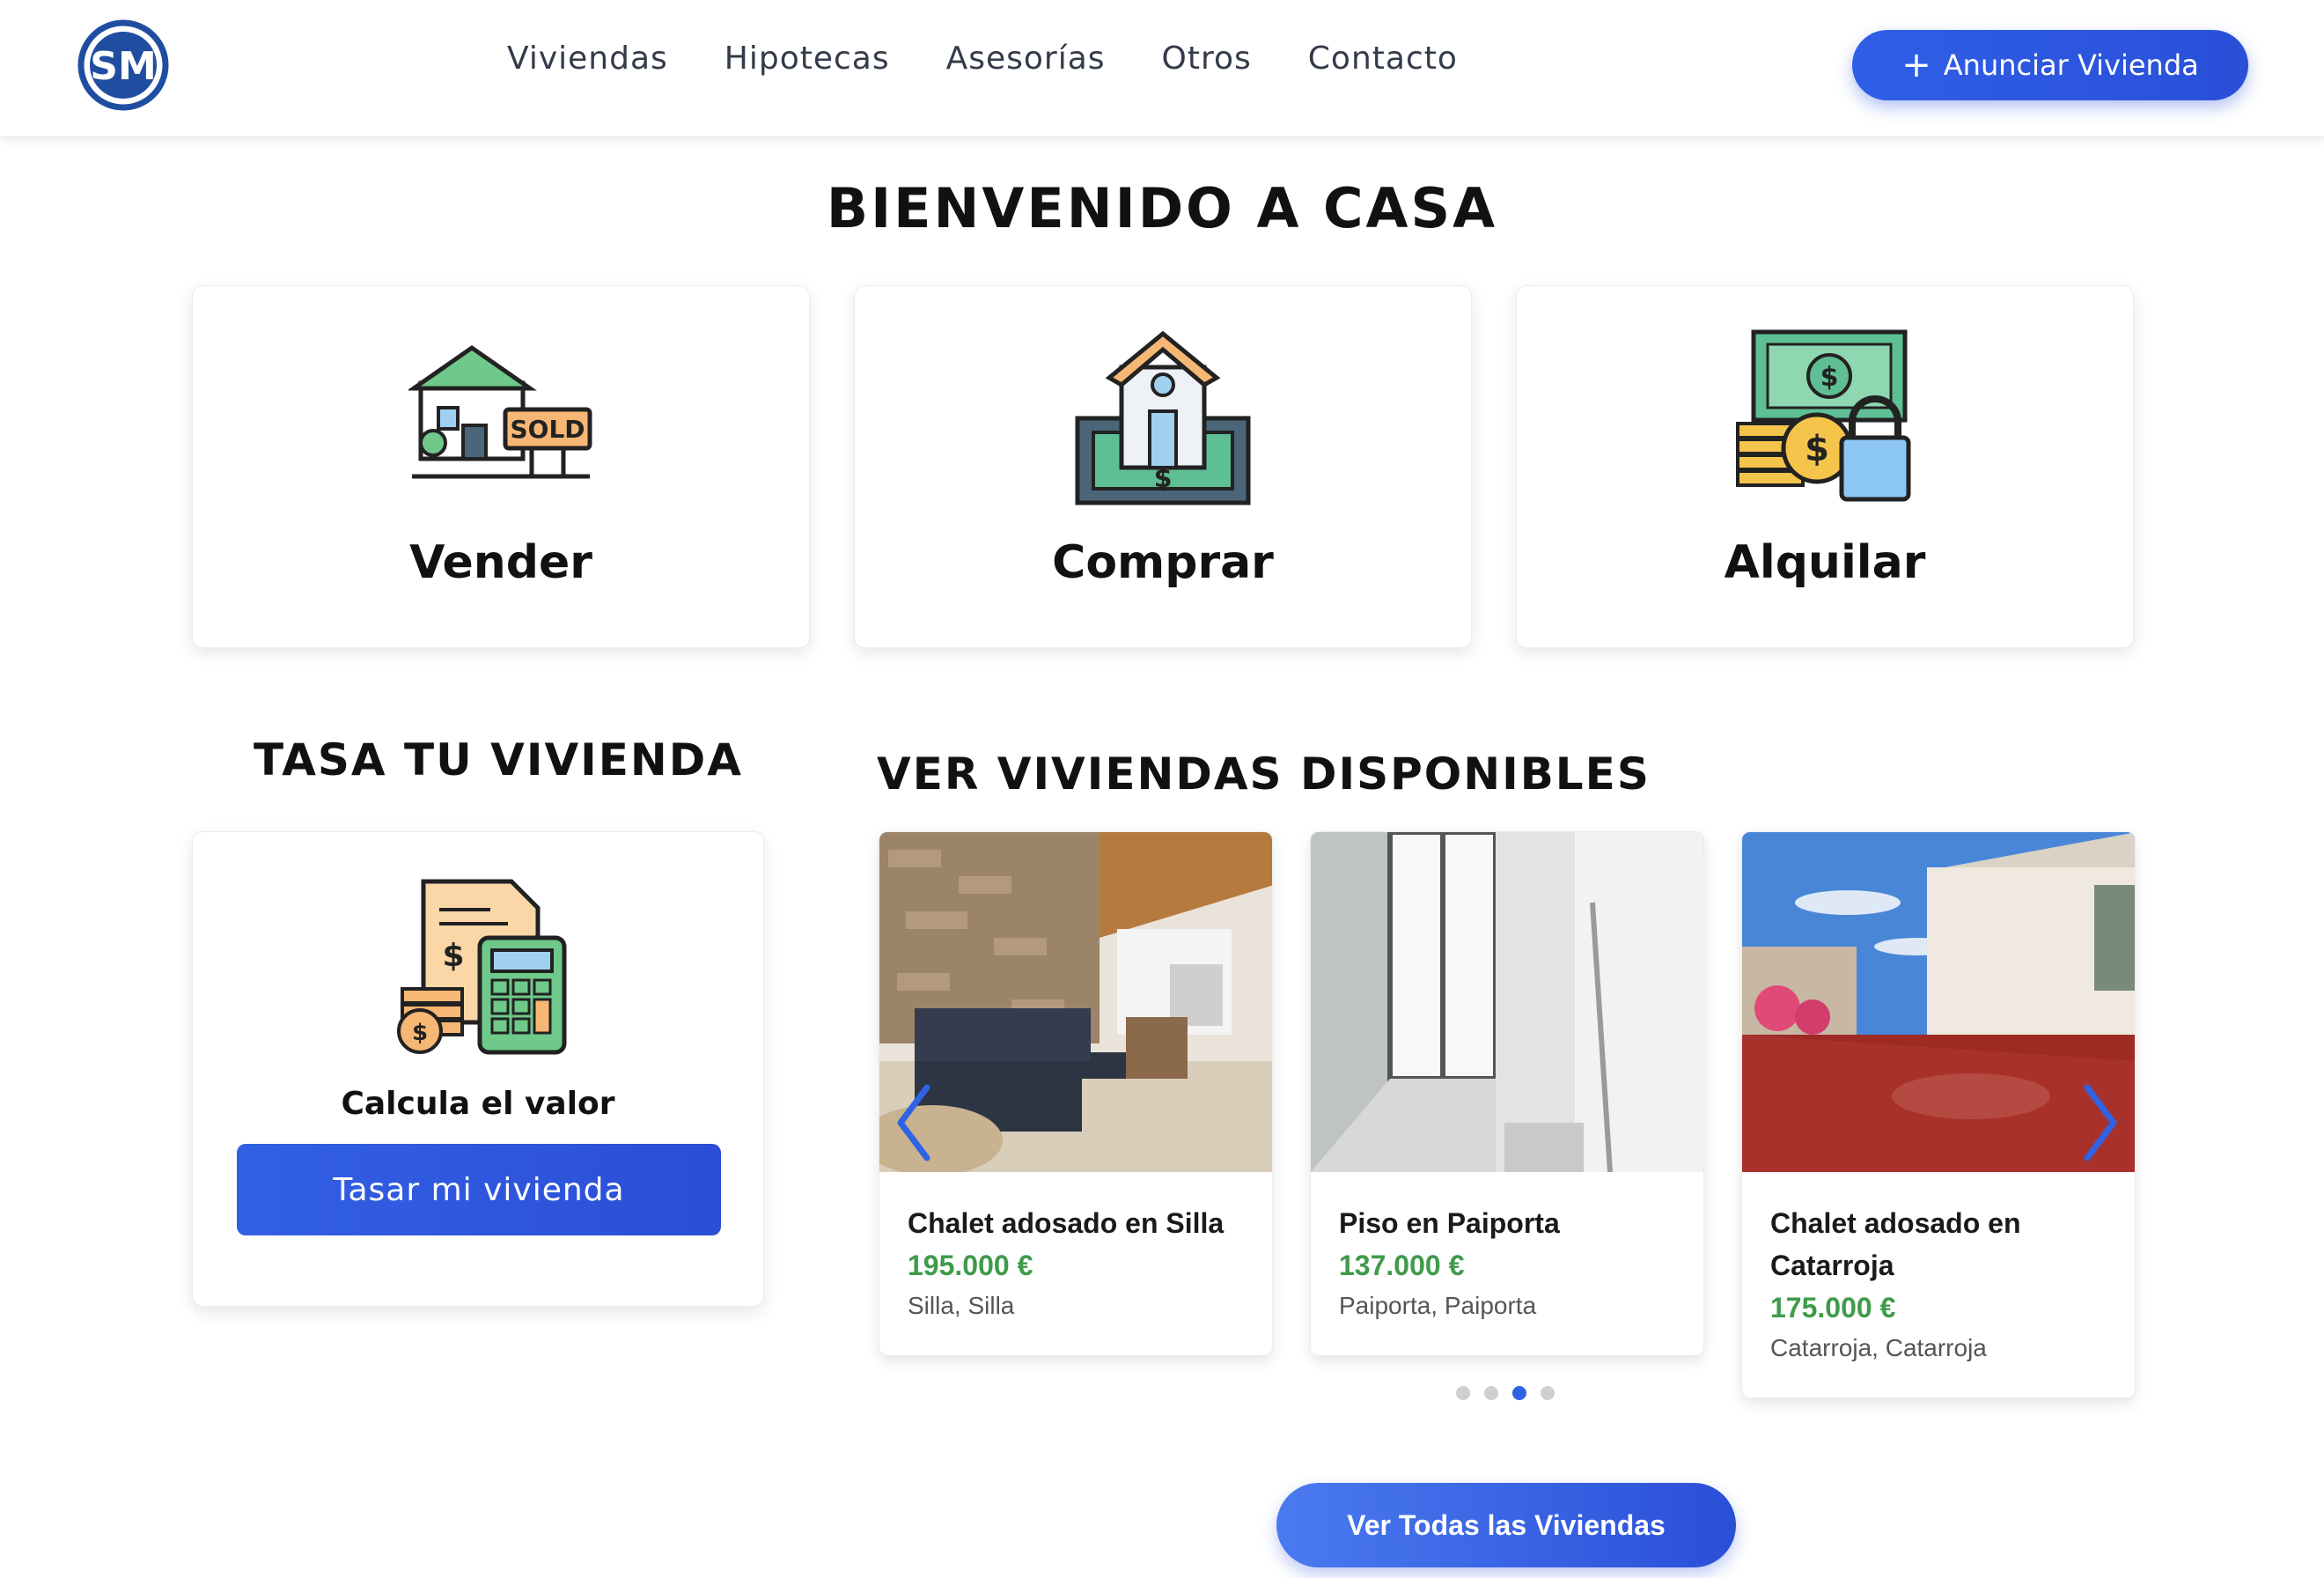  What do you see at coordinates (1438, 1305) in the screenshot?
I see `listing-location: Paiporta, Paiporta` at bounding box center [1438, 1305].